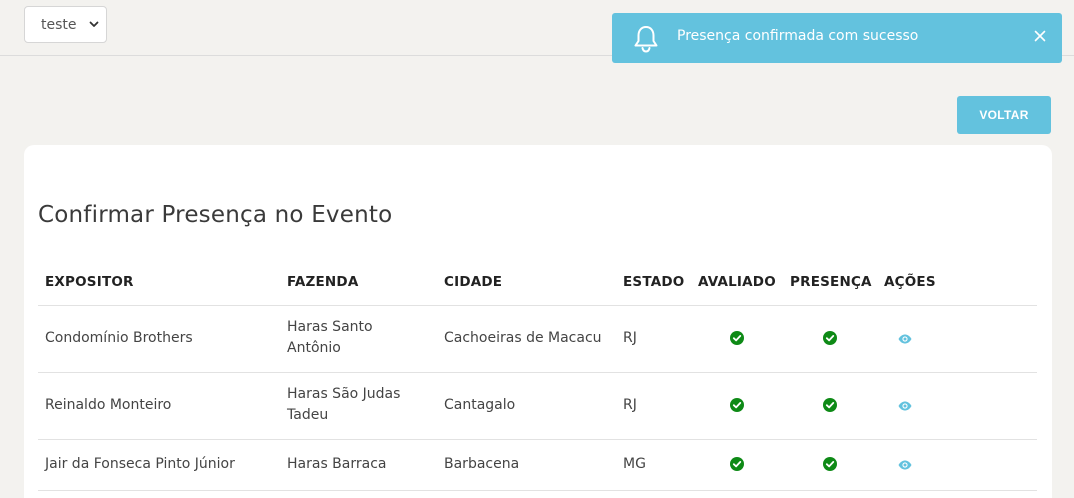 The image size is (1074, 498). Describe the element at coordinates (215, 215) in the screenshot. I see `page-title: Confirmar Presença no Evento` at that location.